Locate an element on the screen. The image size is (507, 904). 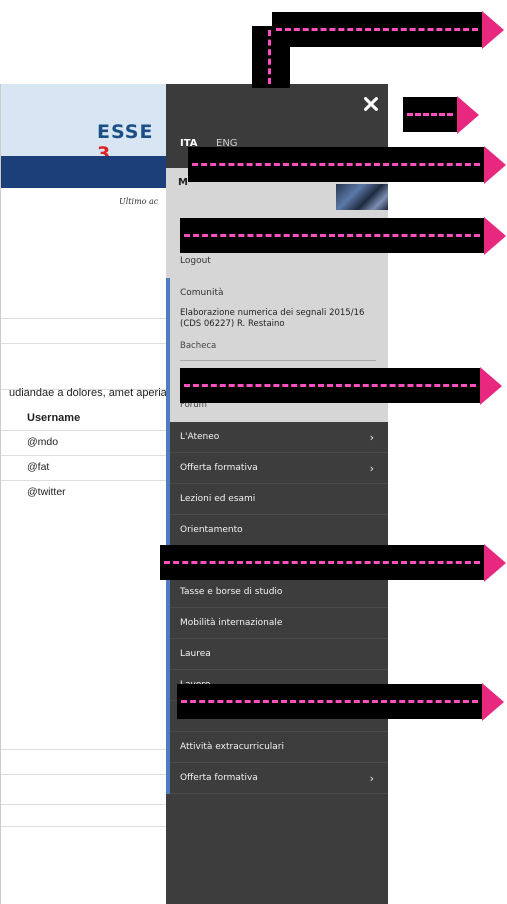
table-row: @mdo is located at coordinates (43, 442).